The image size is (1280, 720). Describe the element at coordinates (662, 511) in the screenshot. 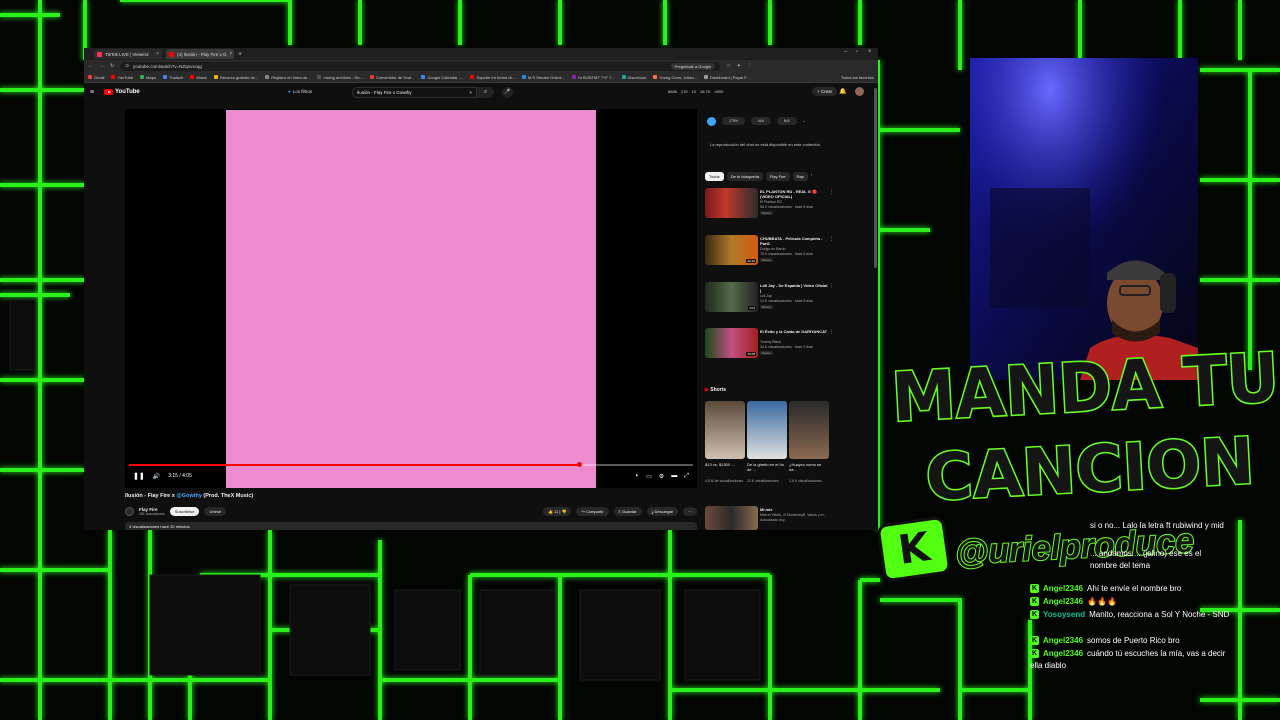

I see `download-button: ⤓ Descargar` at that location.